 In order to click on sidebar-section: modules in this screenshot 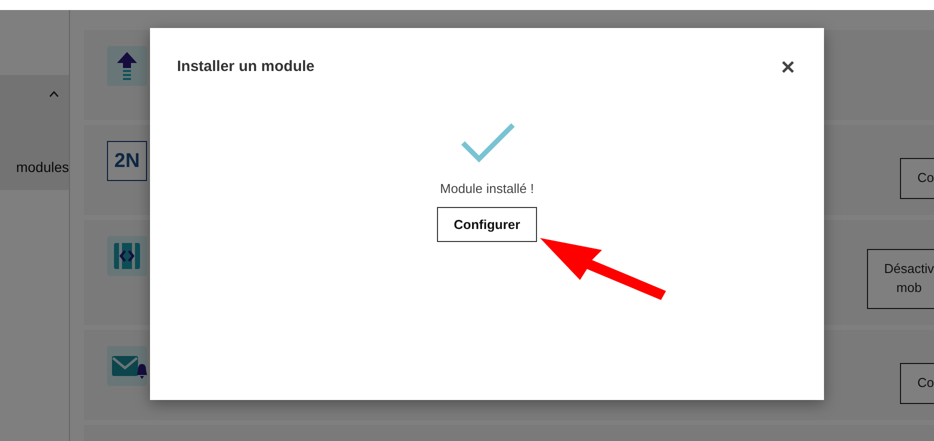, I will do `click(34, 132)`.